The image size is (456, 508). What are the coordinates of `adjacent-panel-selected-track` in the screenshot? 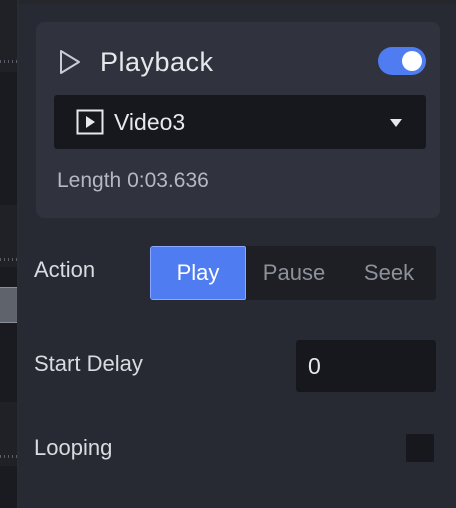 It's located at (8, 305).